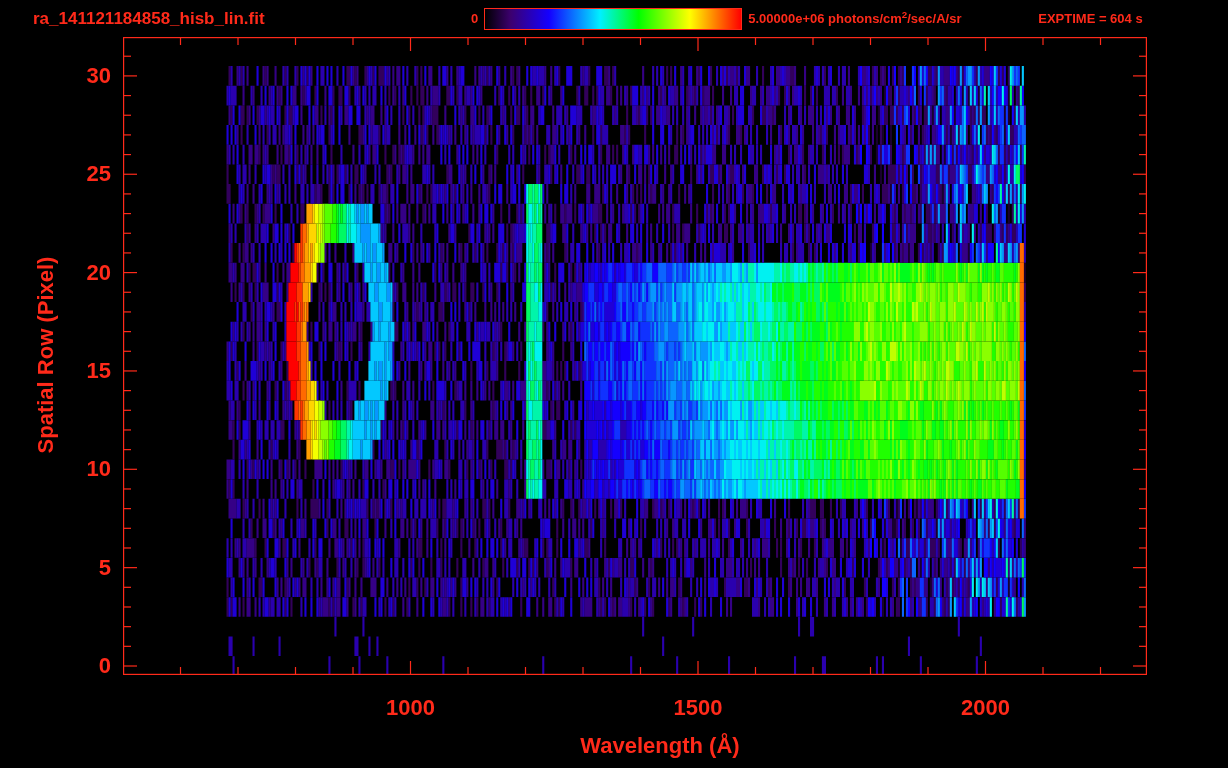 Image resolution: width=1228 pixels, height=768 pixels. What do you see at coordinates (104, 666) in the screenshot?
I see `y-tick-label: 0` at bounding box center [104, 666].